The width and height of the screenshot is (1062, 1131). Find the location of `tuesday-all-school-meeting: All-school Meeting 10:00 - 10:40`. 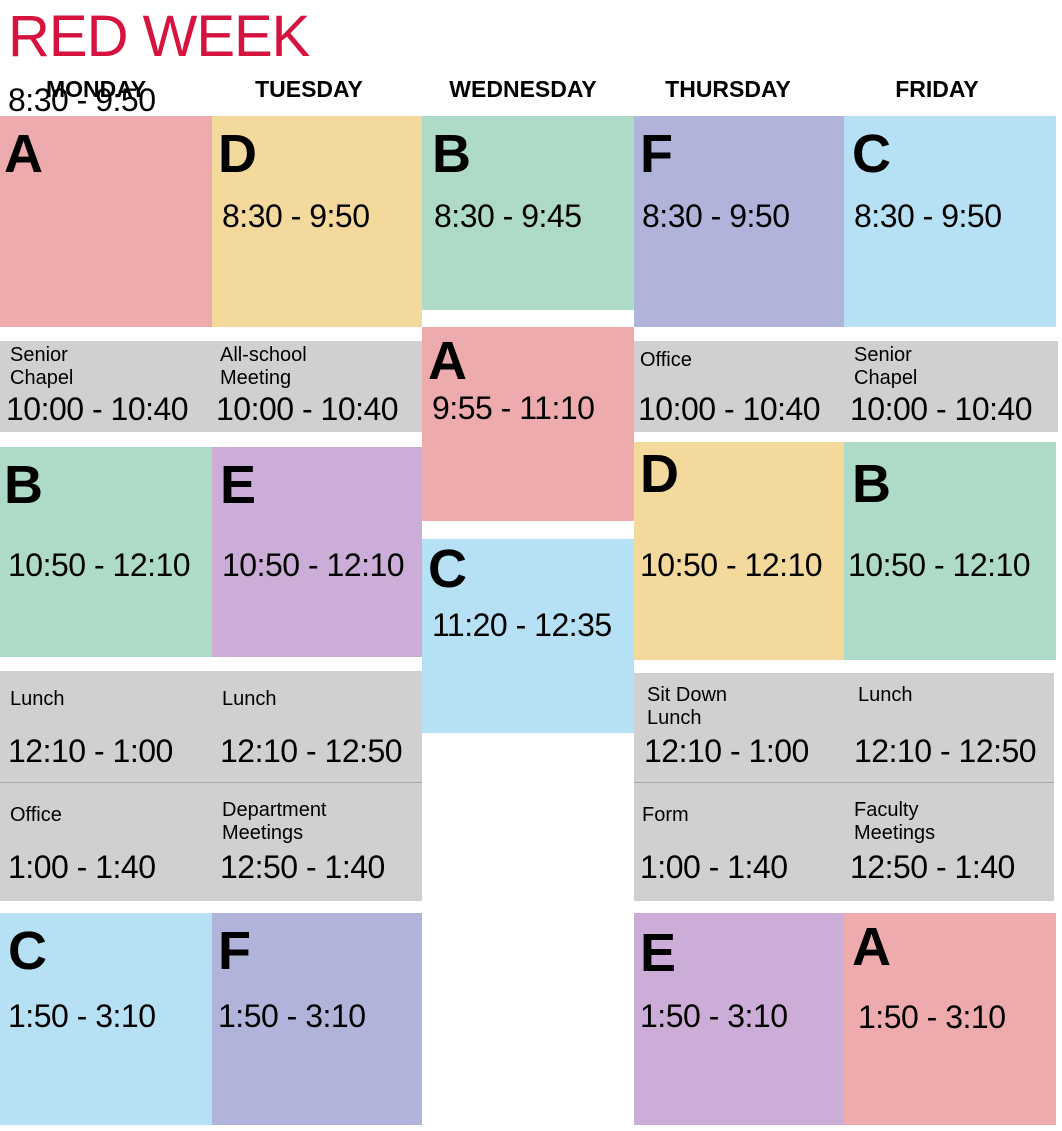

tuesday-all-school-meeting: All-school Meeting 10:00 - 10:40 is located at coordinates (317, 386).